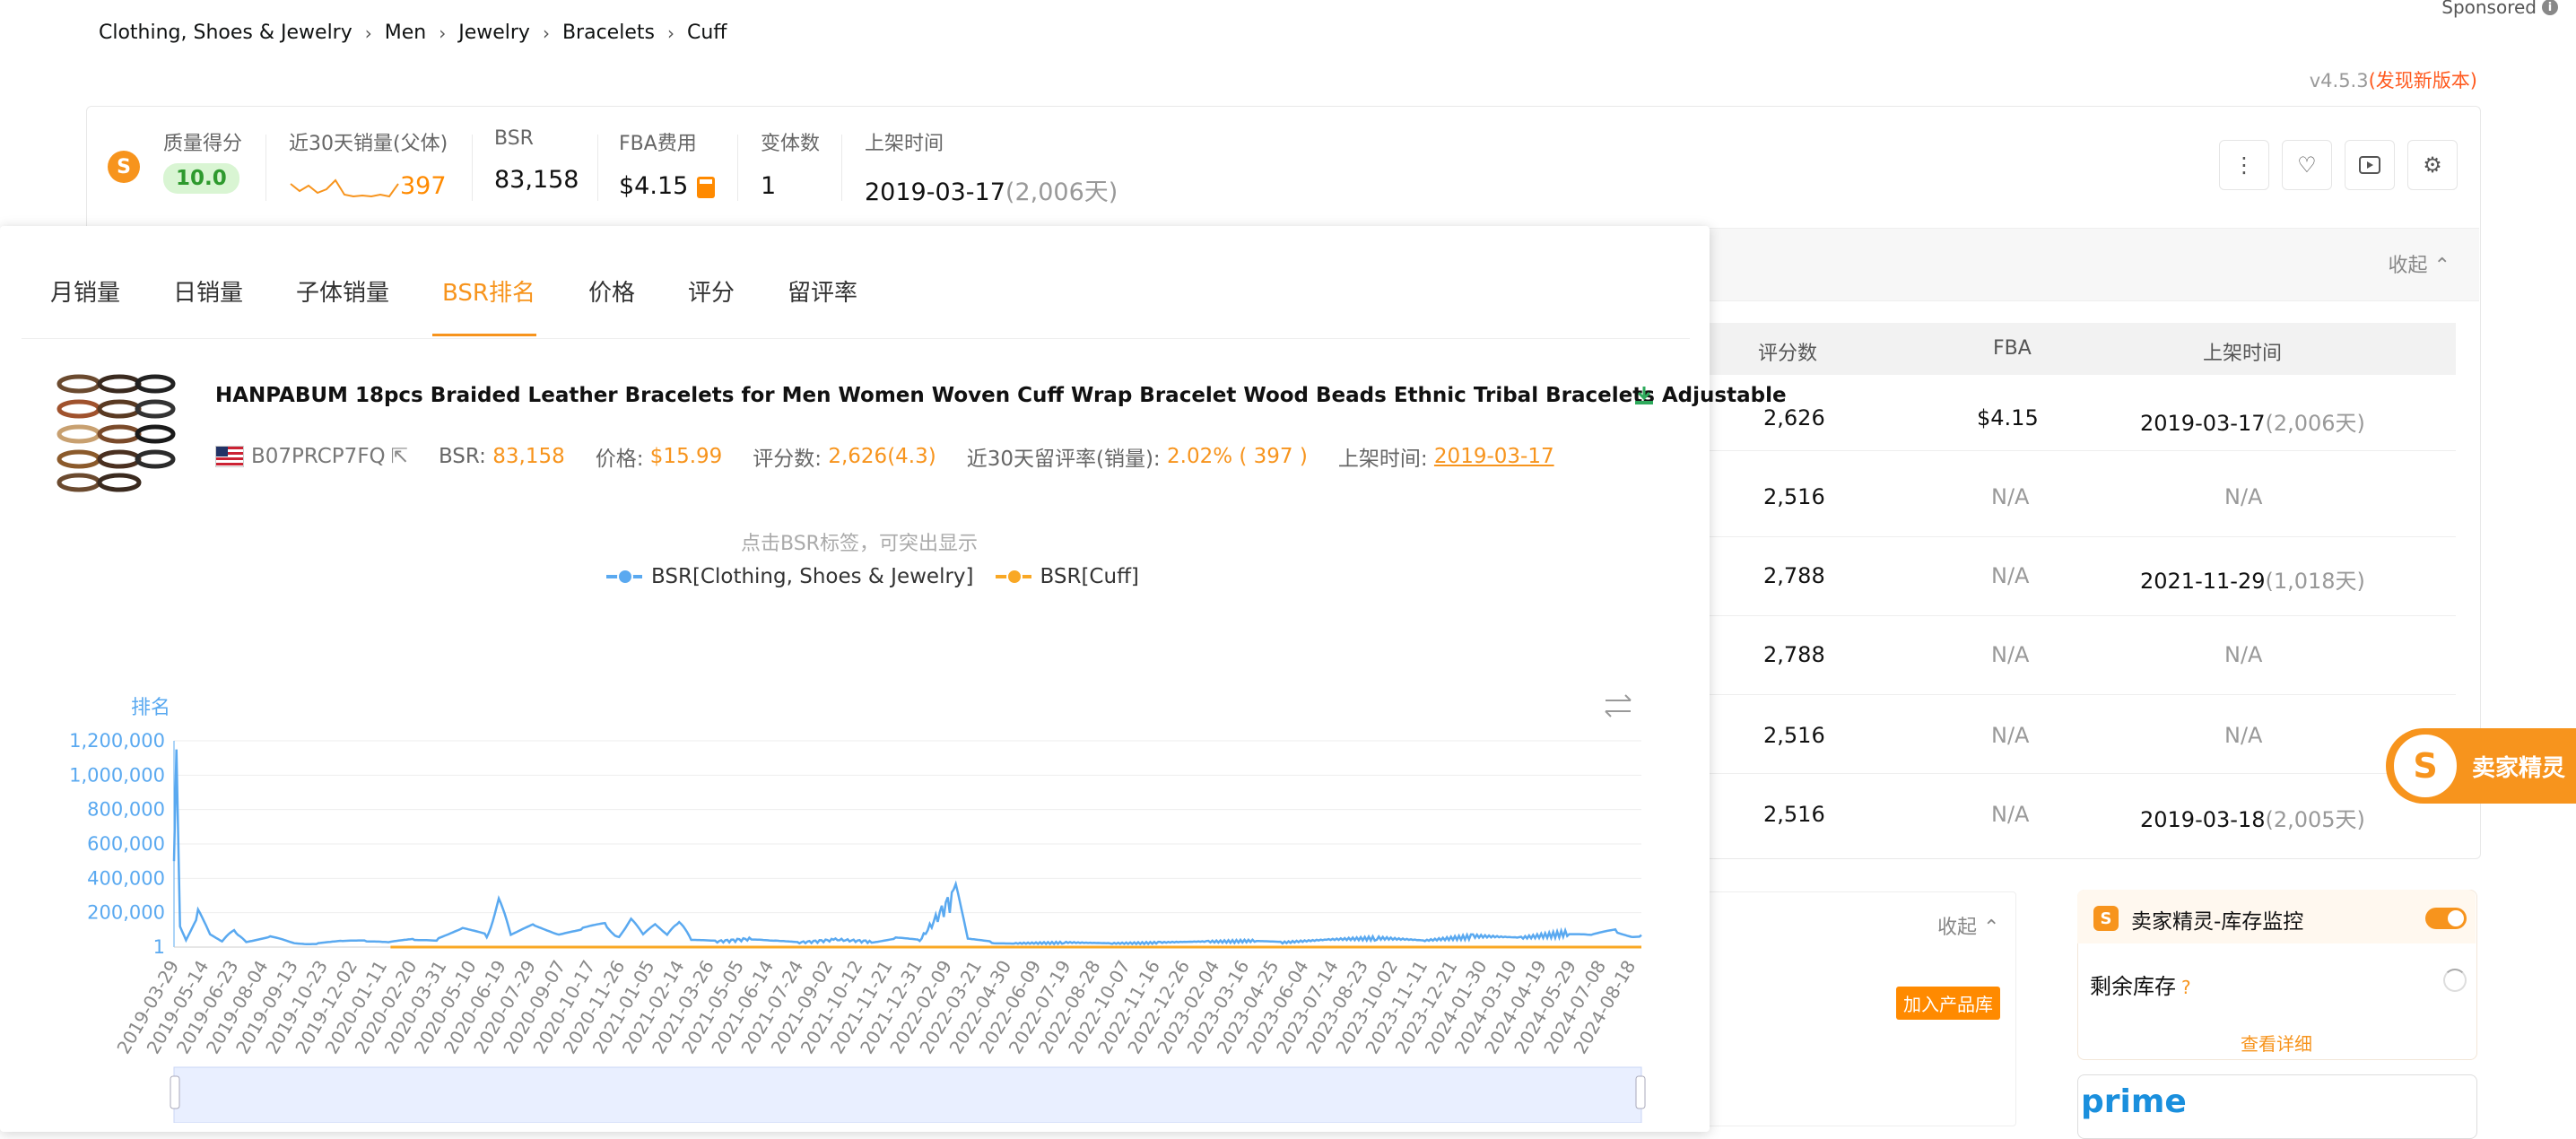  I want to click on view-detail-link: 查看详细, so click(2276, 1043).